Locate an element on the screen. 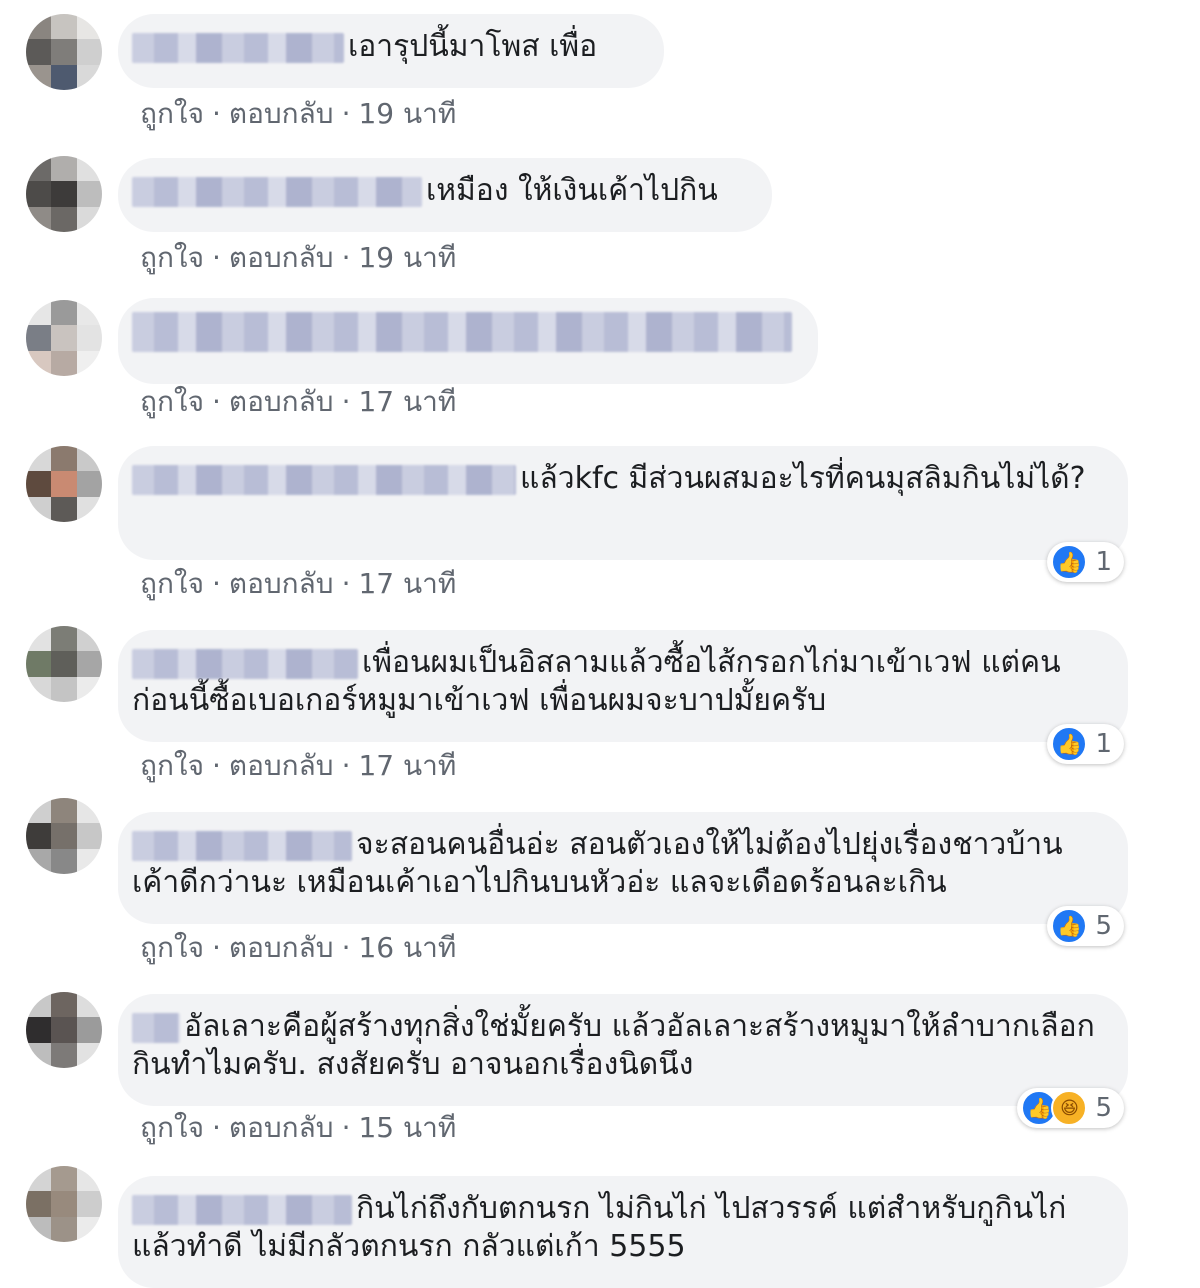  comment-actions: ถูกใจ · ตอบกลับ · 16 นาที is located at coordinates (298, 947).